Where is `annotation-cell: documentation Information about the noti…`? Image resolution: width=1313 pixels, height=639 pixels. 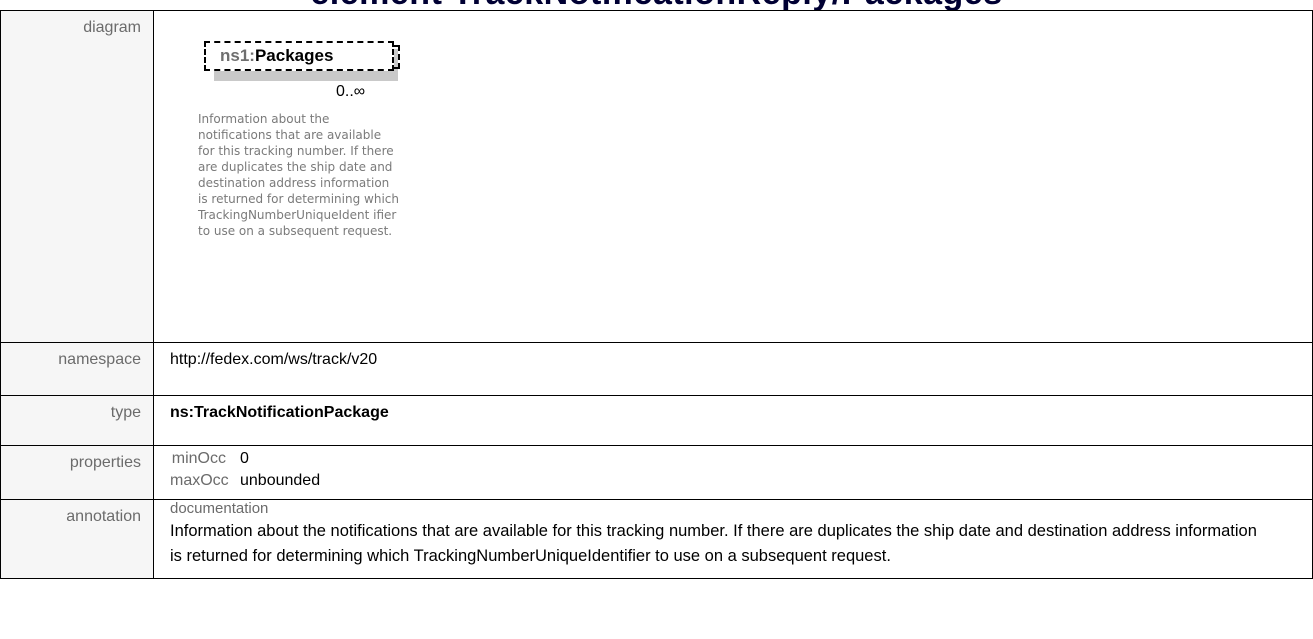
annotation-cell: documentation Information about the noti… is located at coordinates (733, 539).